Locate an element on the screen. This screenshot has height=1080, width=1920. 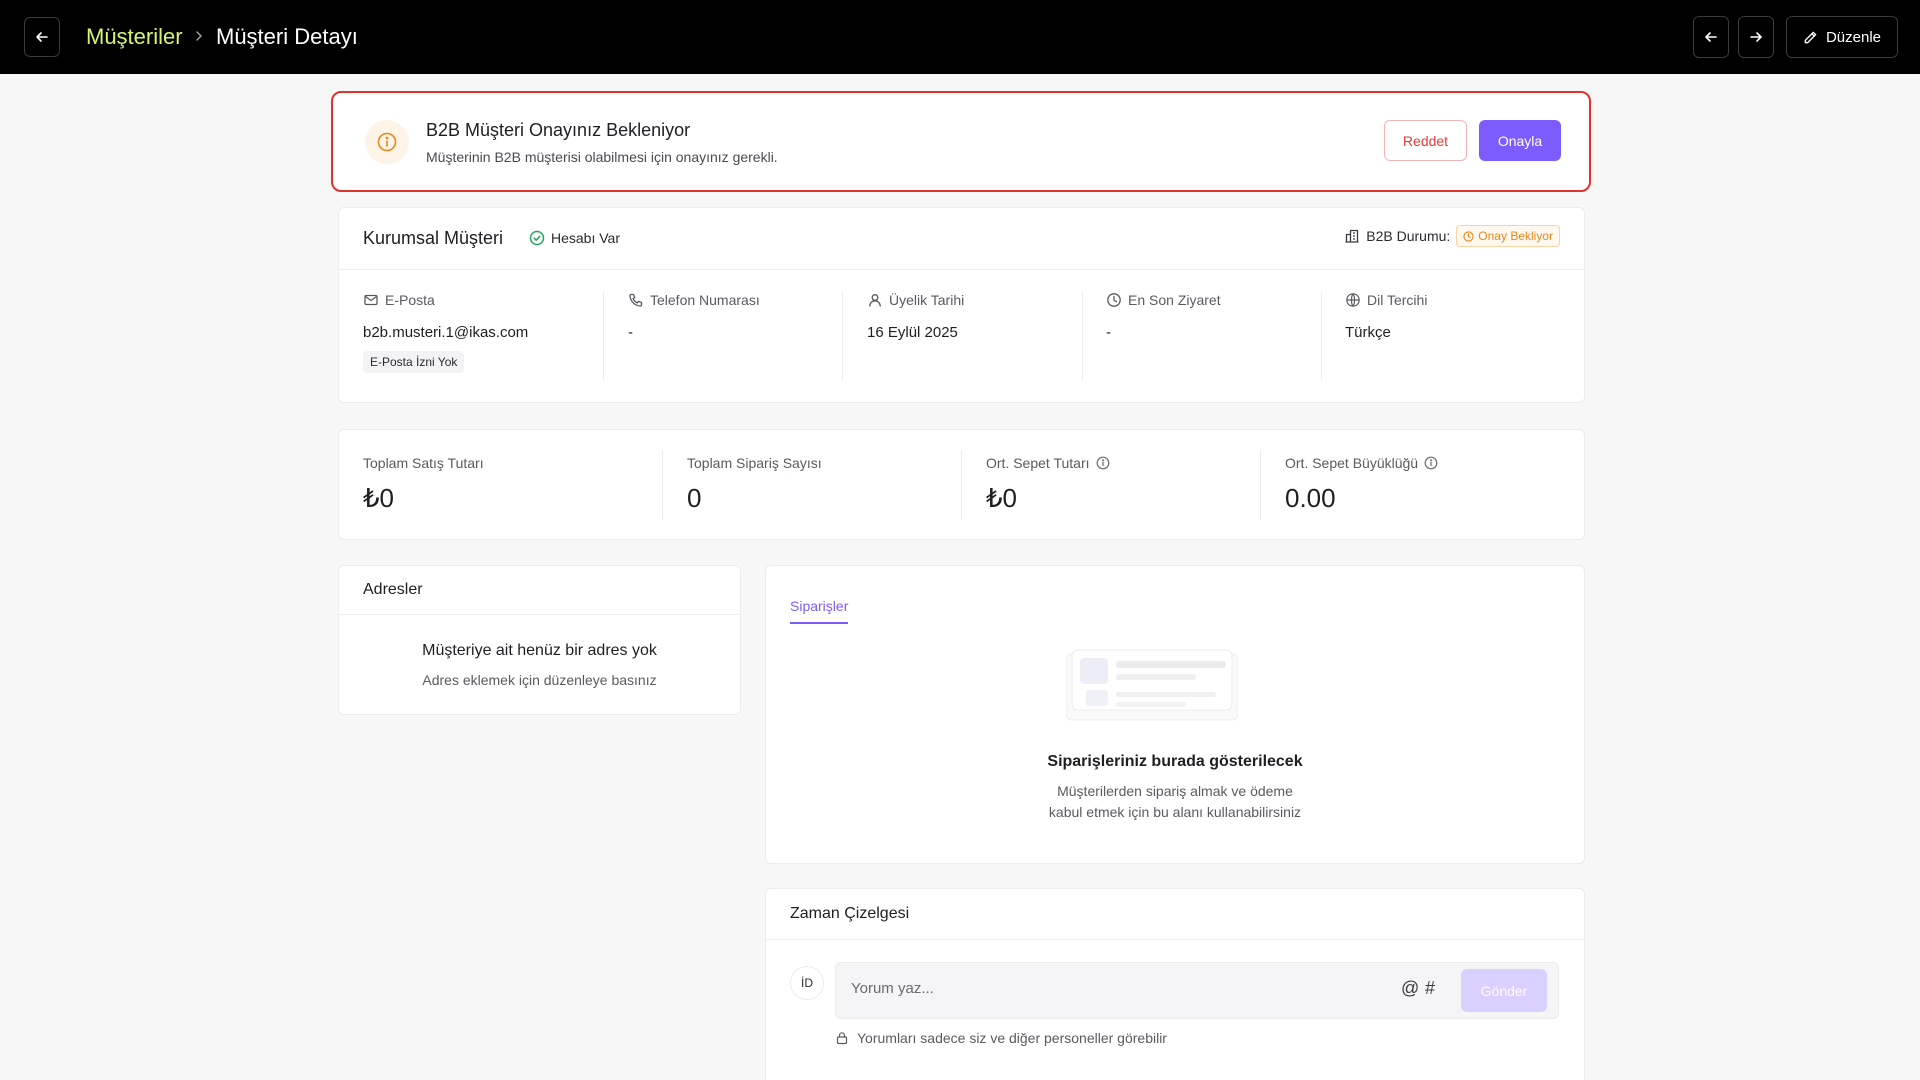
stat-label: Ort. Sepet Büyüklüğü is located at coordinates (1352, 463).